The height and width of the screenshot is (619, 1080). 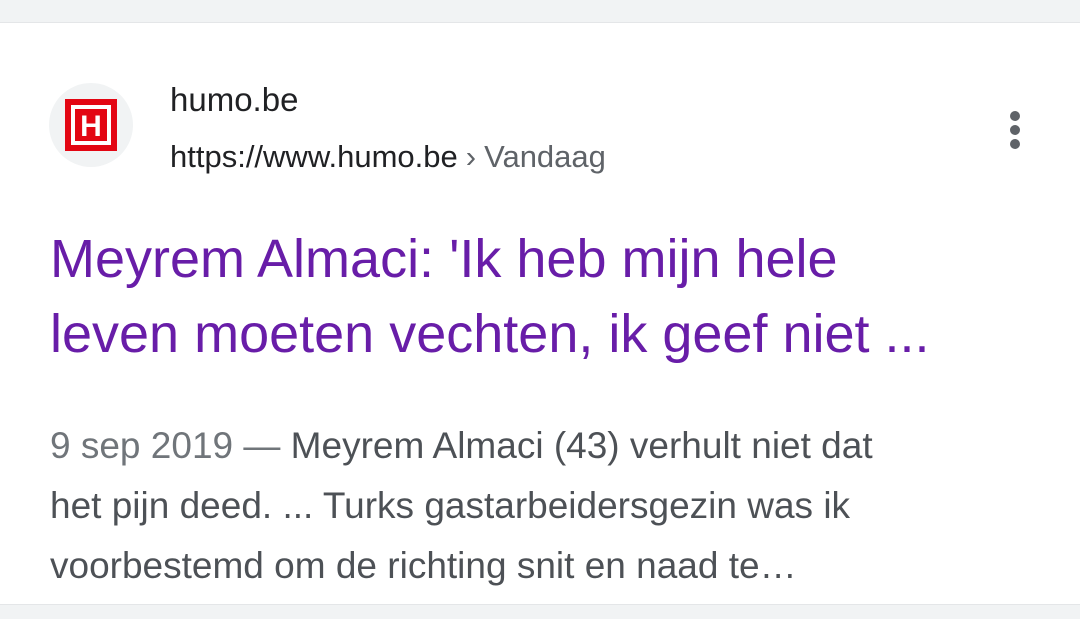 I want to click on site-name: humo.be, so click(x=234, y=100).